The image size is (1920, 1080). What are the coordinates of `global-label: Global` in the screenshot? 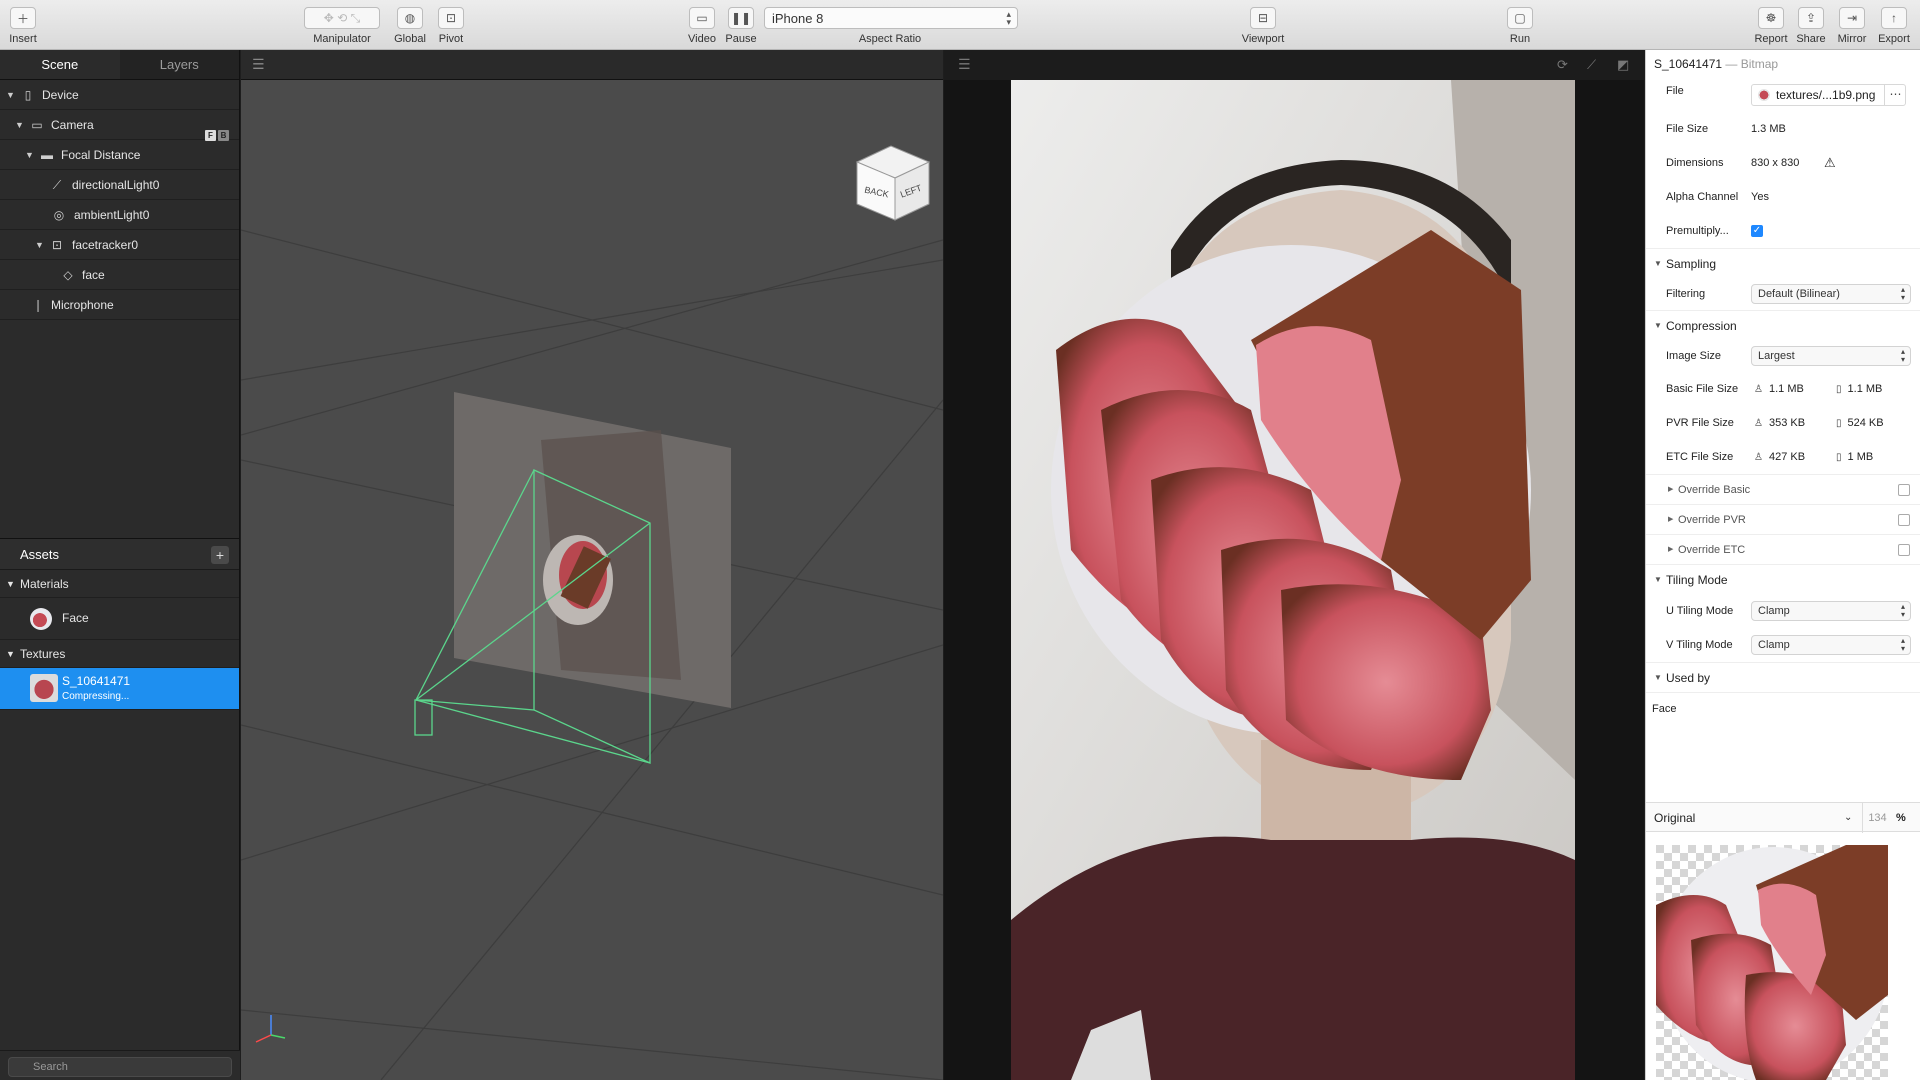 It's located at (410, 39).